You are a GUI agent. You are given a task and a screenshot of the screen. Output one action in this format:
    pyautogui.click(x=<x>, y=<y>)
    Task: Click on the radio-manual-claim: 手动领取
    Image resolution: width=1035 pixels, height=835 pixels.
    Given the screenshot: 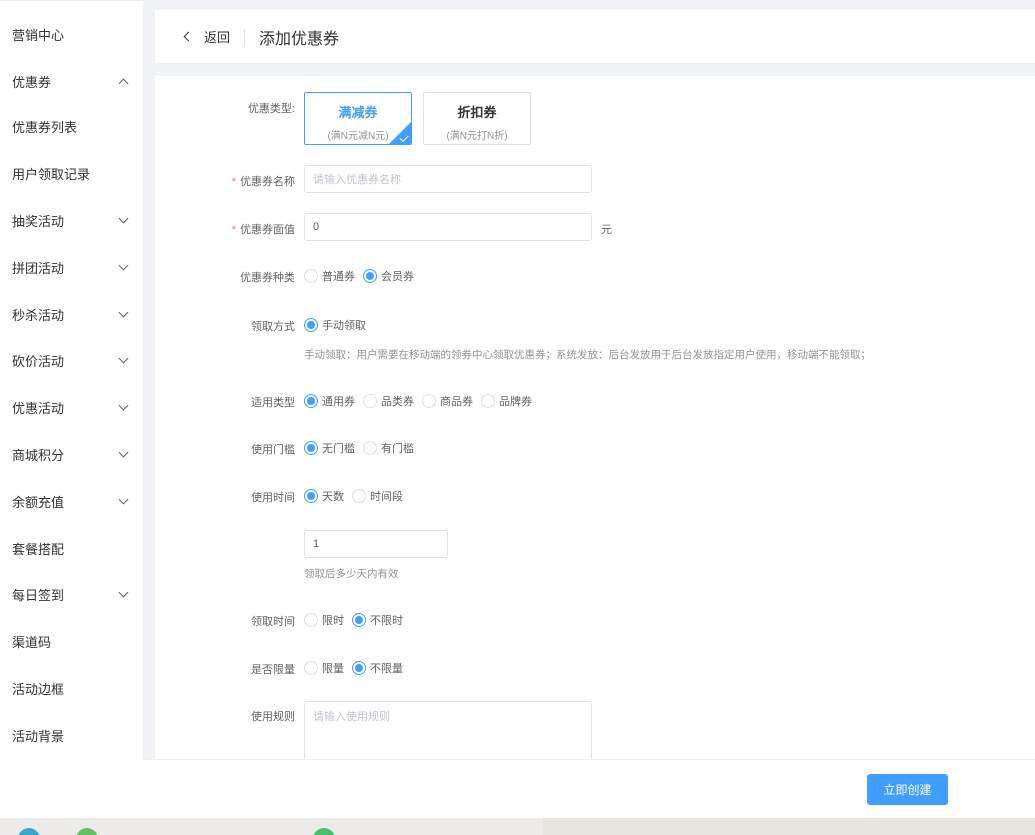 What is the action you would take?
    pyautogui.click(x=335, y=325)
    